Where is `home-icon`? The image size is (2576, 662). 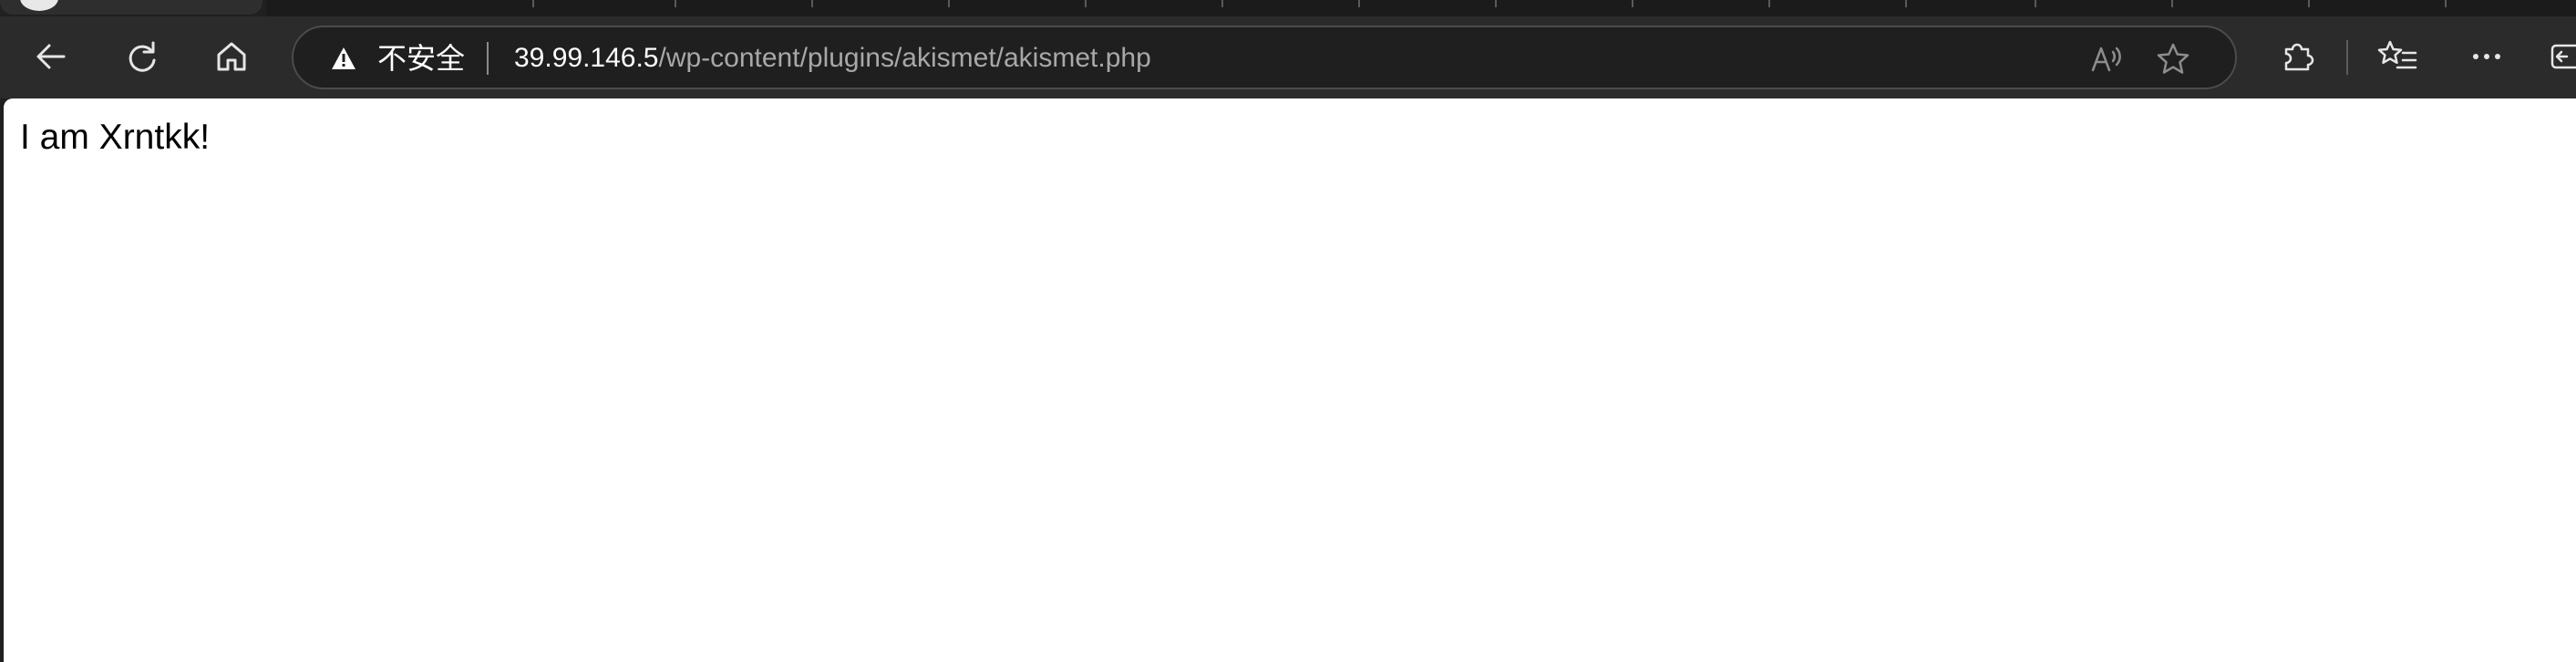 home-icon is located at coordinates (231, 57).